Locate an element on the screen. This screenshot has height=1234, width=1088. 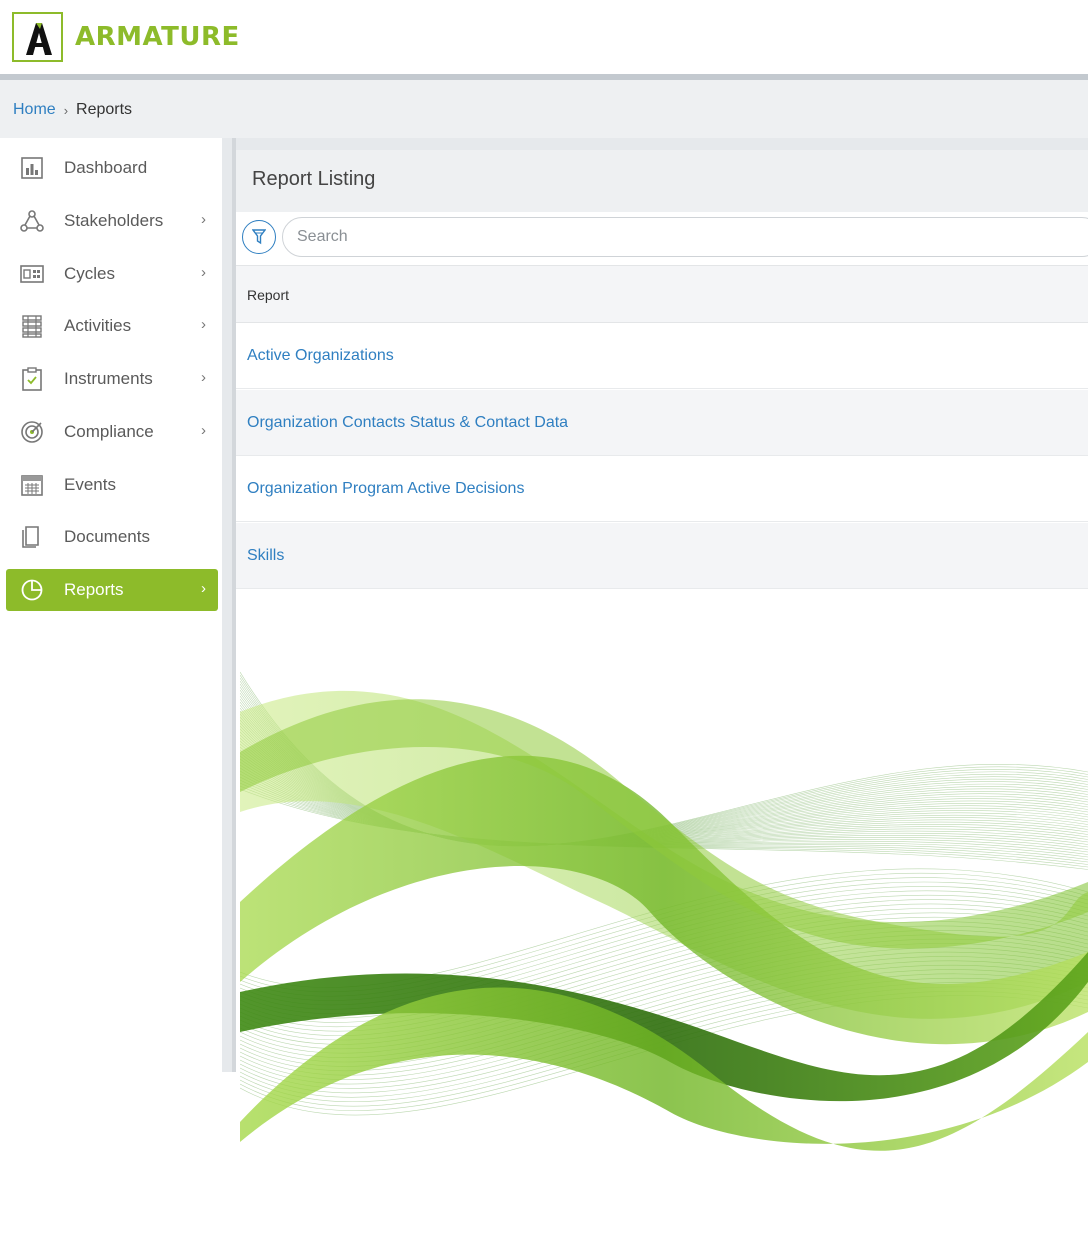
sidebar-item-label: Activities is located at coordinates (98, 325).